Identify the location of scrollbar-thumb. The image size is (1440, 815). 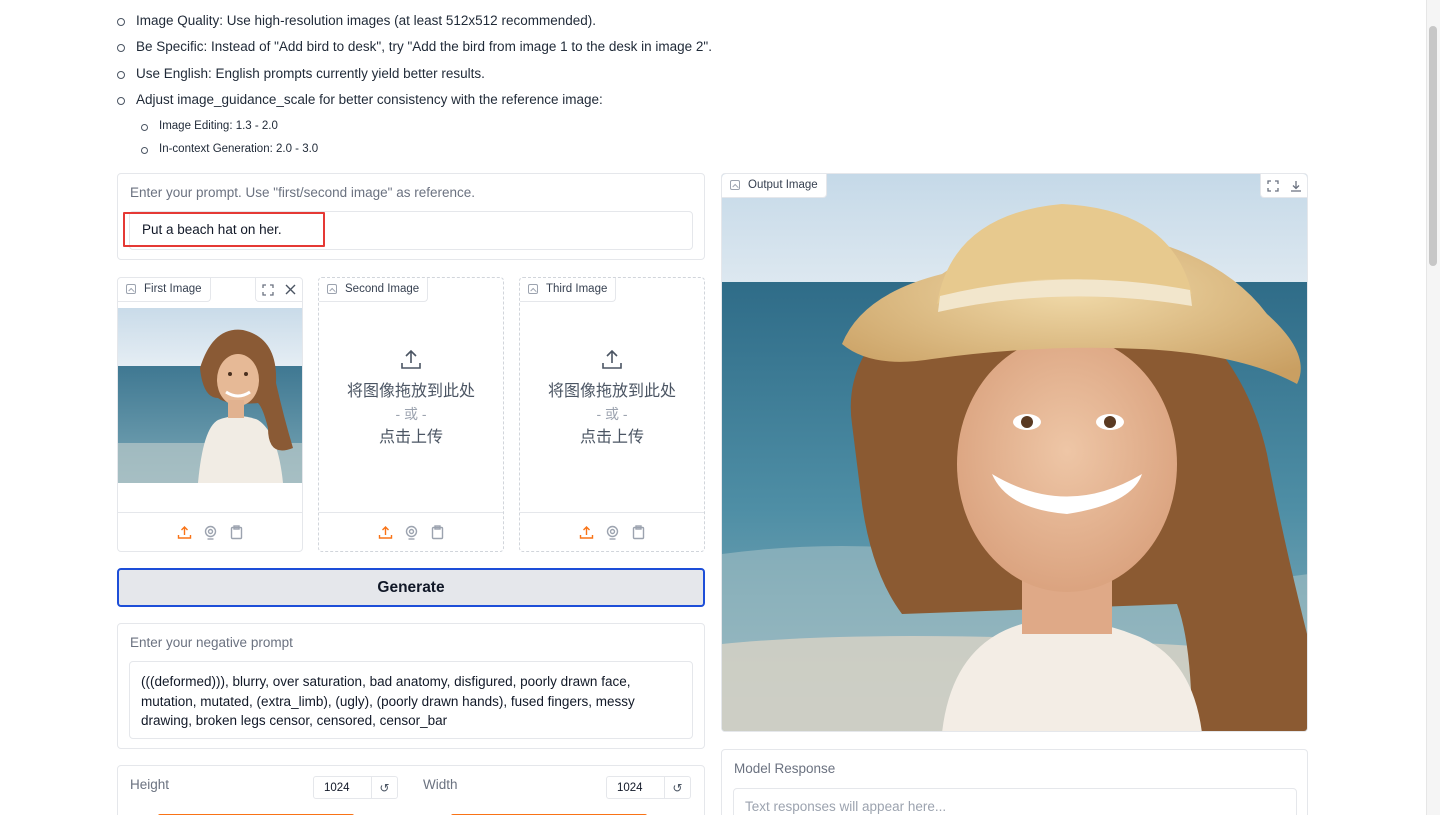
(1433, 146).